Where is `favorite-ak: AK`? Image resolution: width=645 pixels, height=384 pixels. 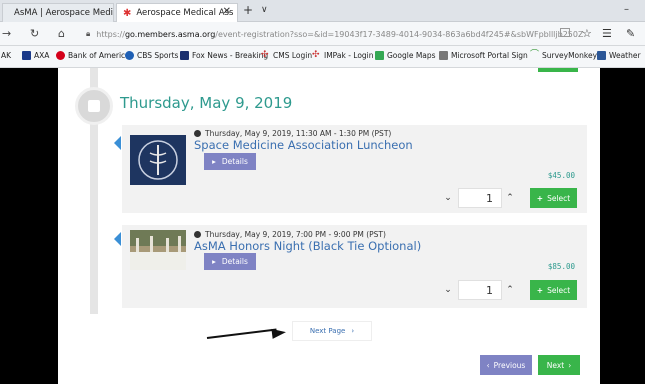
favorite-ak: AK is located at coordinates (6, 55).